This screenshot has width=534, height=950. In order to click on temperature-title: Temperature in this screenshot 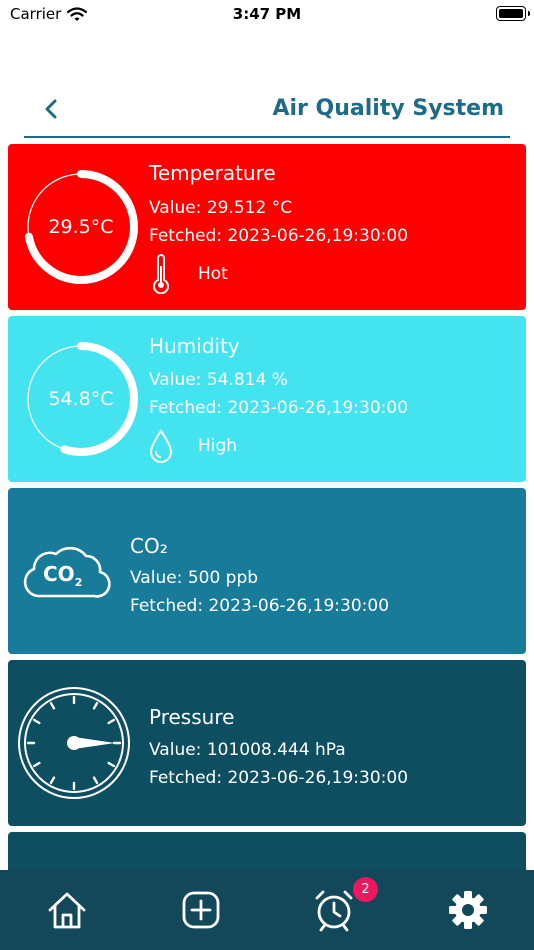, I will do `click(212, 173)`.